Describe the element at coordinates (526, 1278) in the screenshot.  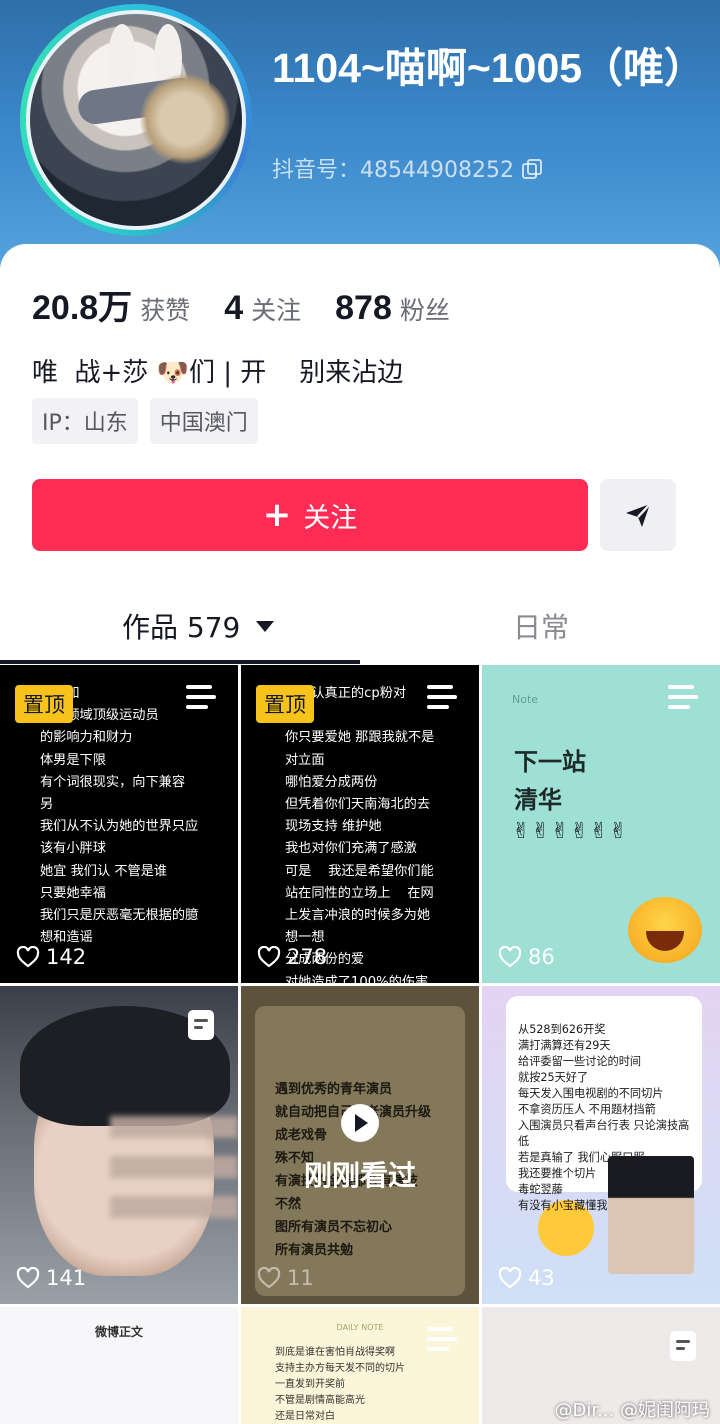
I see `post-likes: 43` at that location.